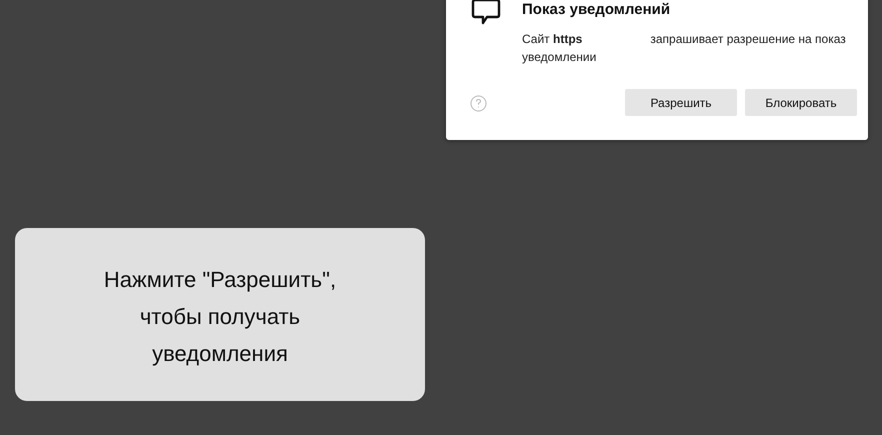  What do you see at coordinates (478, 103) in the screenshot?
I see `help-icon` at bounding box center [478, 103].